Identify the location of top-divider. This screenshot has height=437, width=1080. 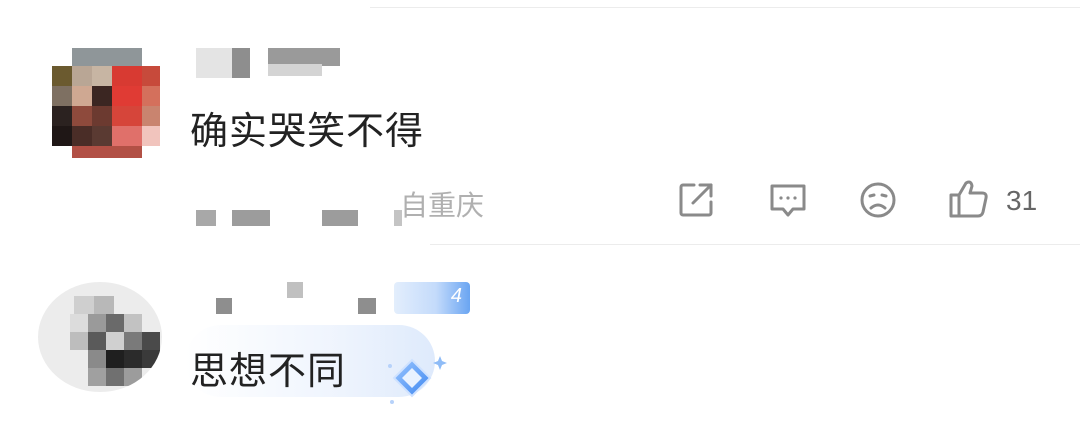
(725, 7).